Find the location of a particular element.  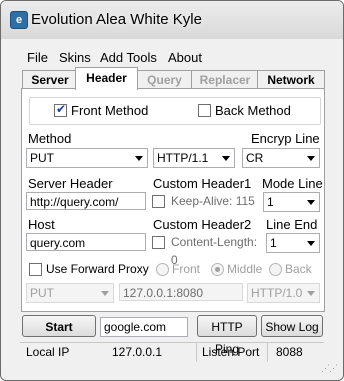

line-end-label: Line End is located at coordinates (292, 224).